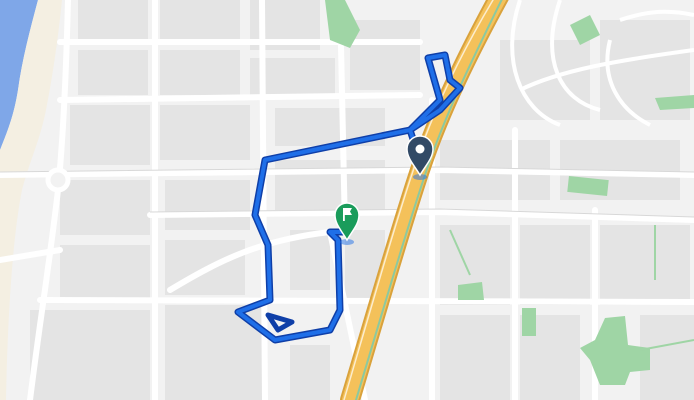 The image size is (694, 400). I want to click on map-pin-icon, so click(420, 149).